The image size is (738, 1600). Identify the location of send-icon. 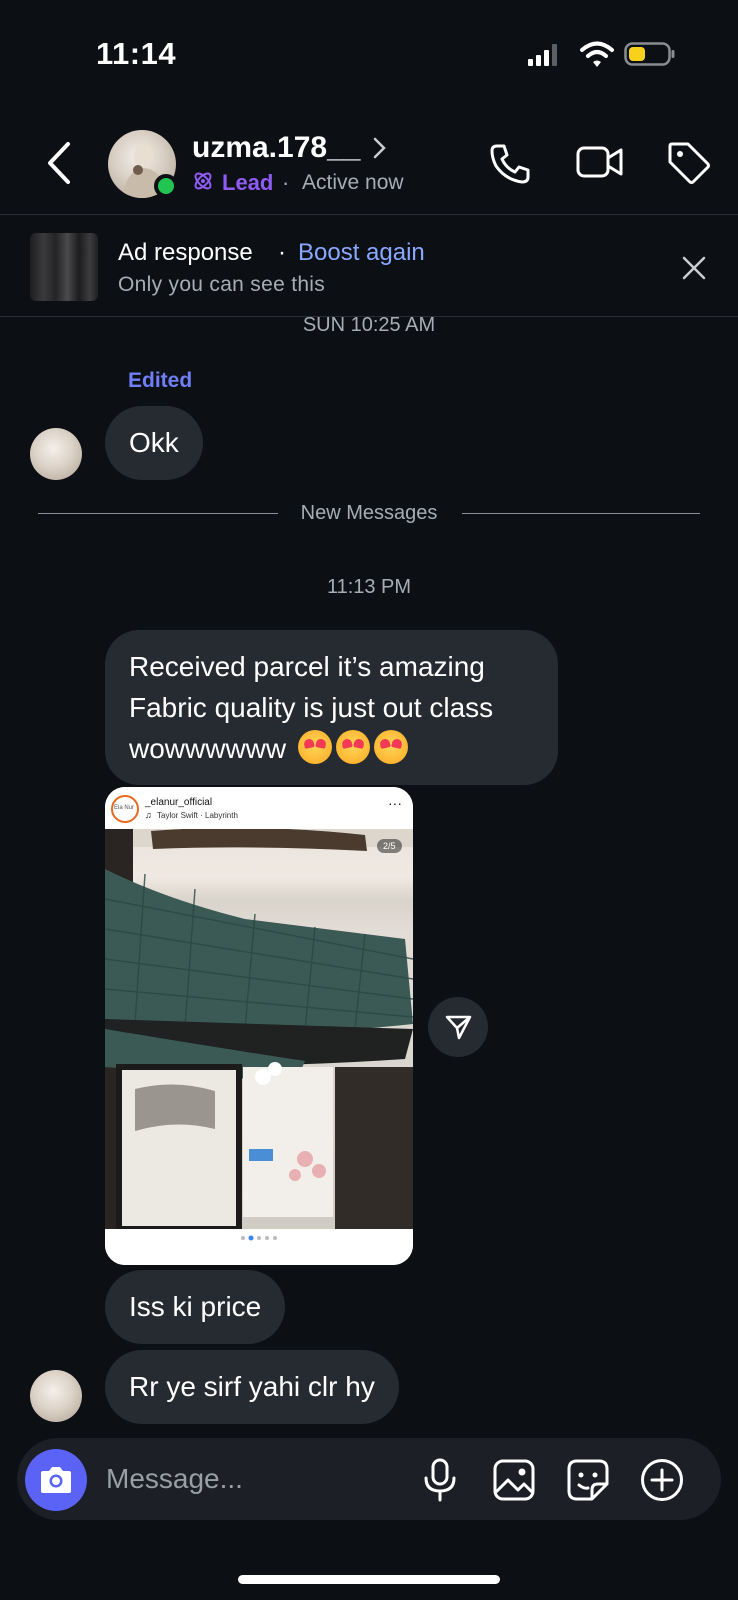
(458, 1027).